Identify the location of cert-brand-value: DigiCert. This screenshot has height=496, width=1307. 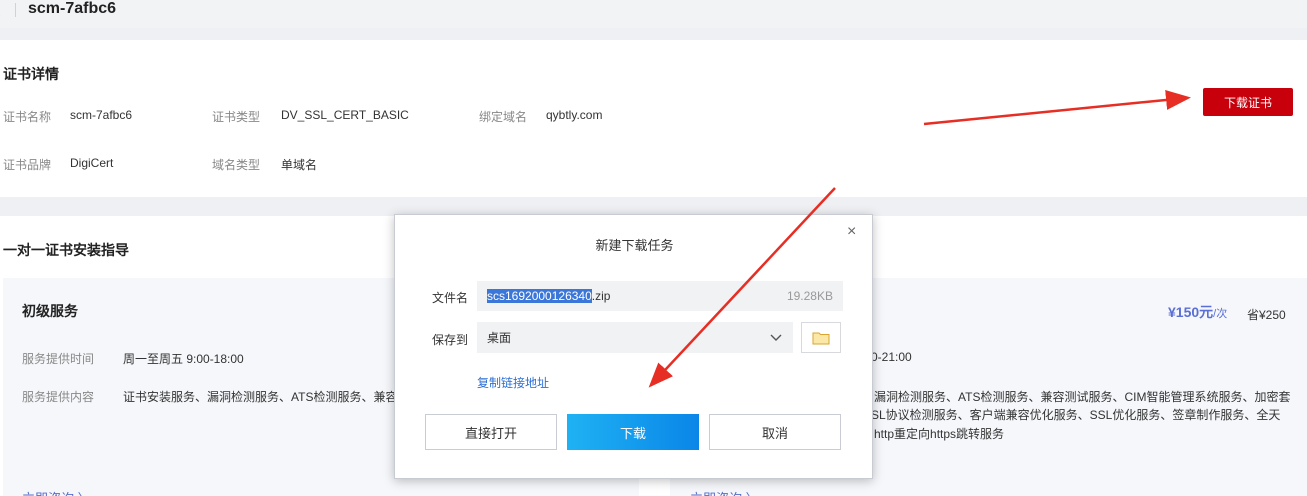
(92, 163).